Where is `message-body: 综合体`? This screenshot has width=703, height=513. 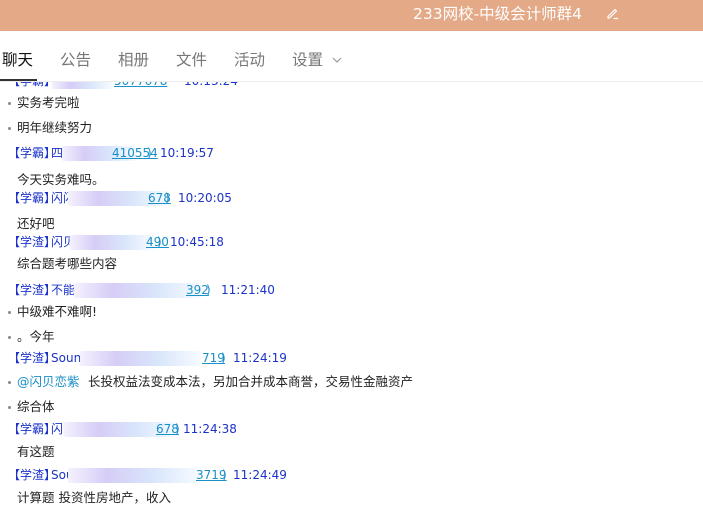 message-body: 综合体 is located at coordinates (36, 406).